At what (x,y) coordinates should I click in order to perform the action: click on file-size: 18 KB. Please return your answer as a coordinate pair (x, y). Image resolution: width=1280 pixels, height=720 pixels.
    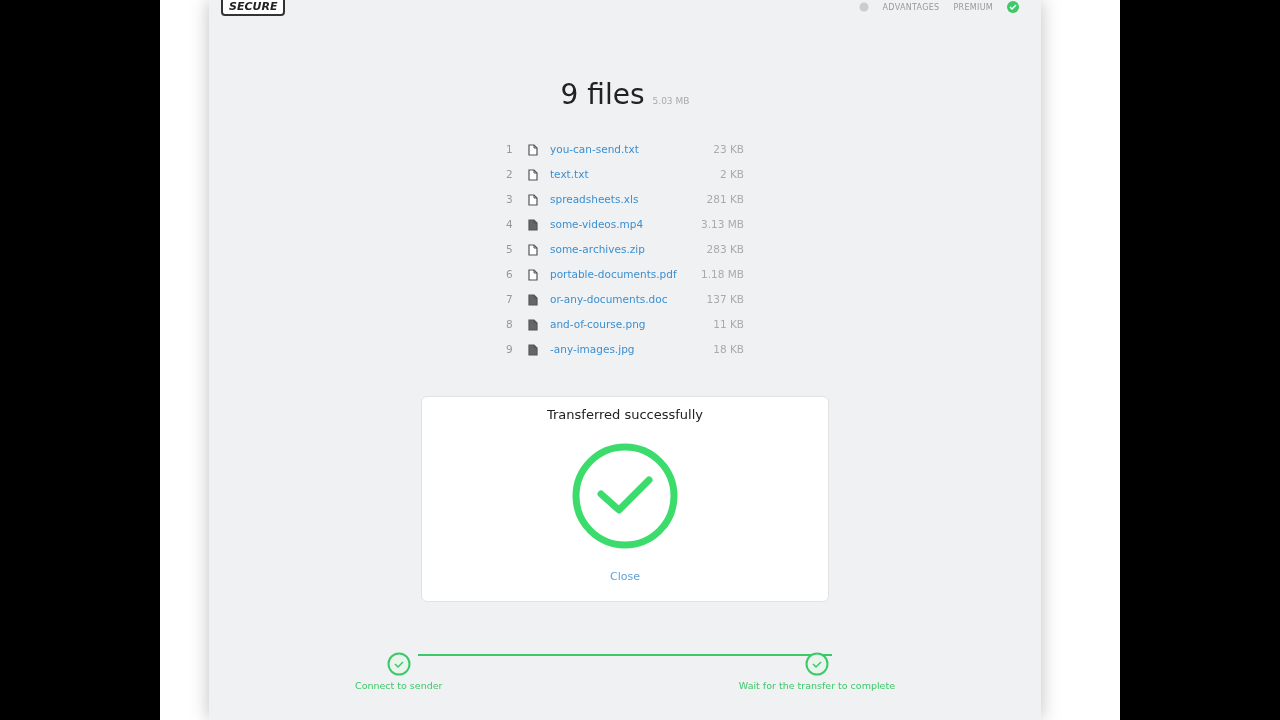
    Looking at the image, I should click on (728, 349).